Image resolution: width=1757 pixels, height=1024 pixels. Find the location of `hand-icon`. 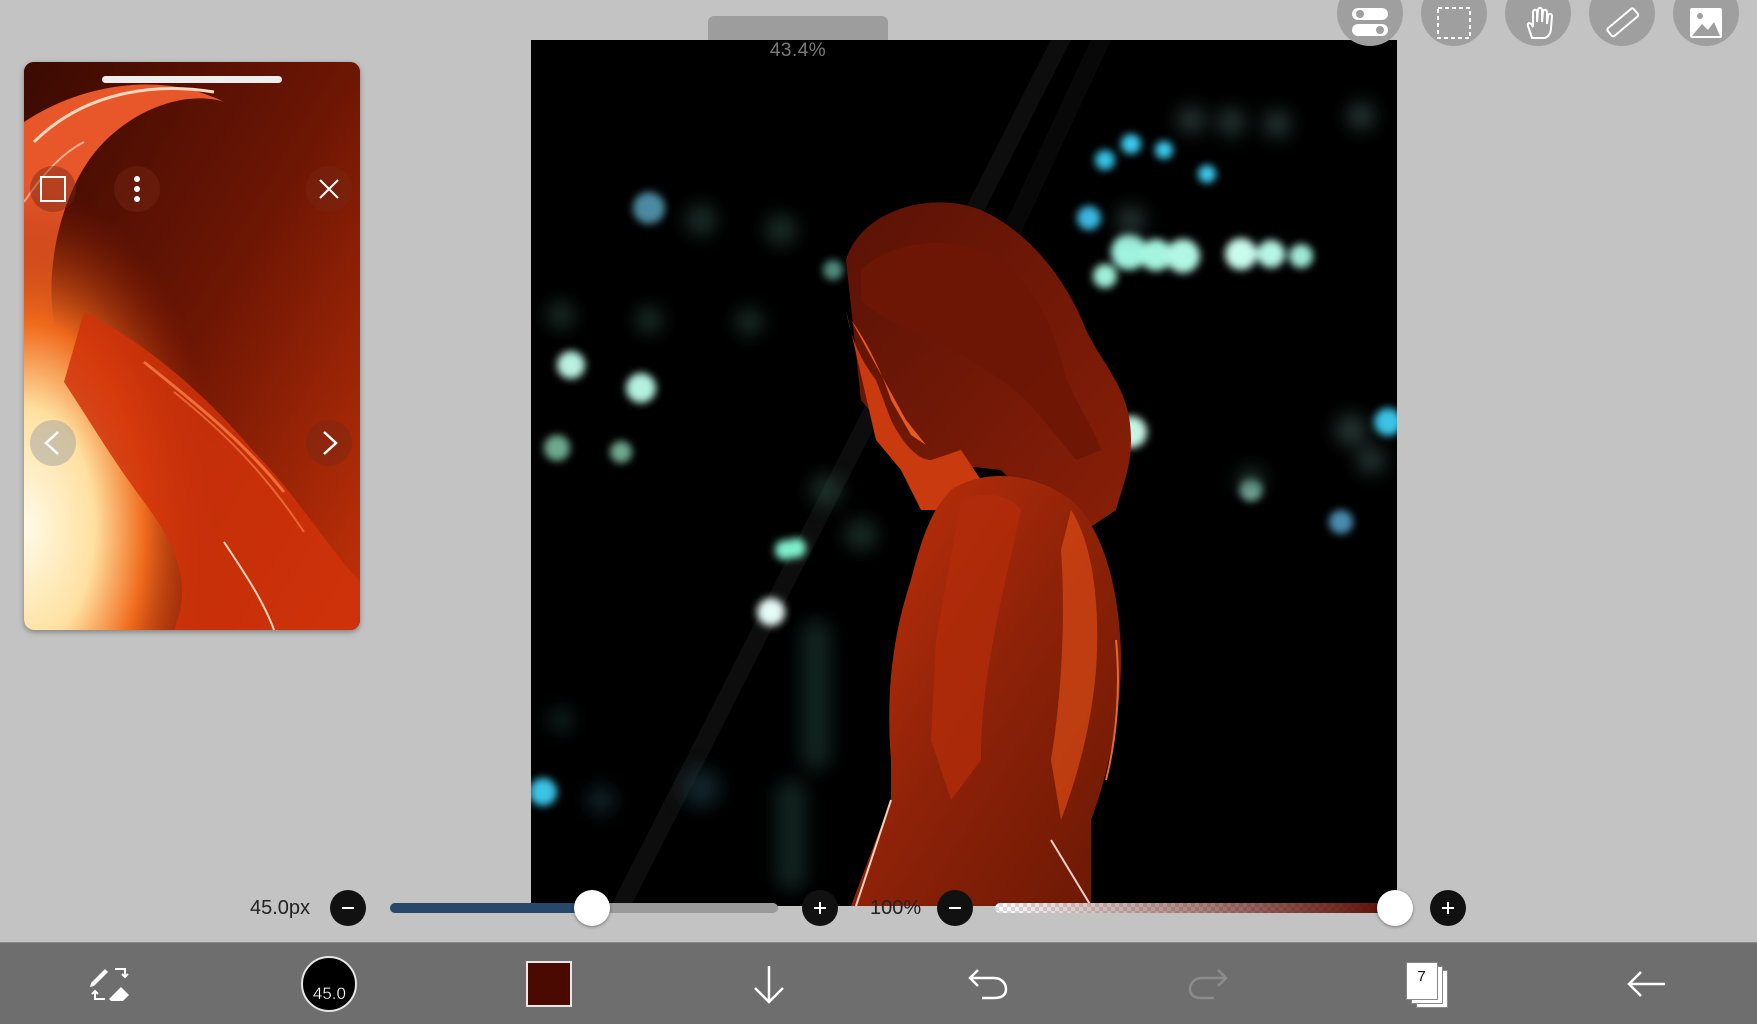

hand-icon is located at coordinates (1540, 22).